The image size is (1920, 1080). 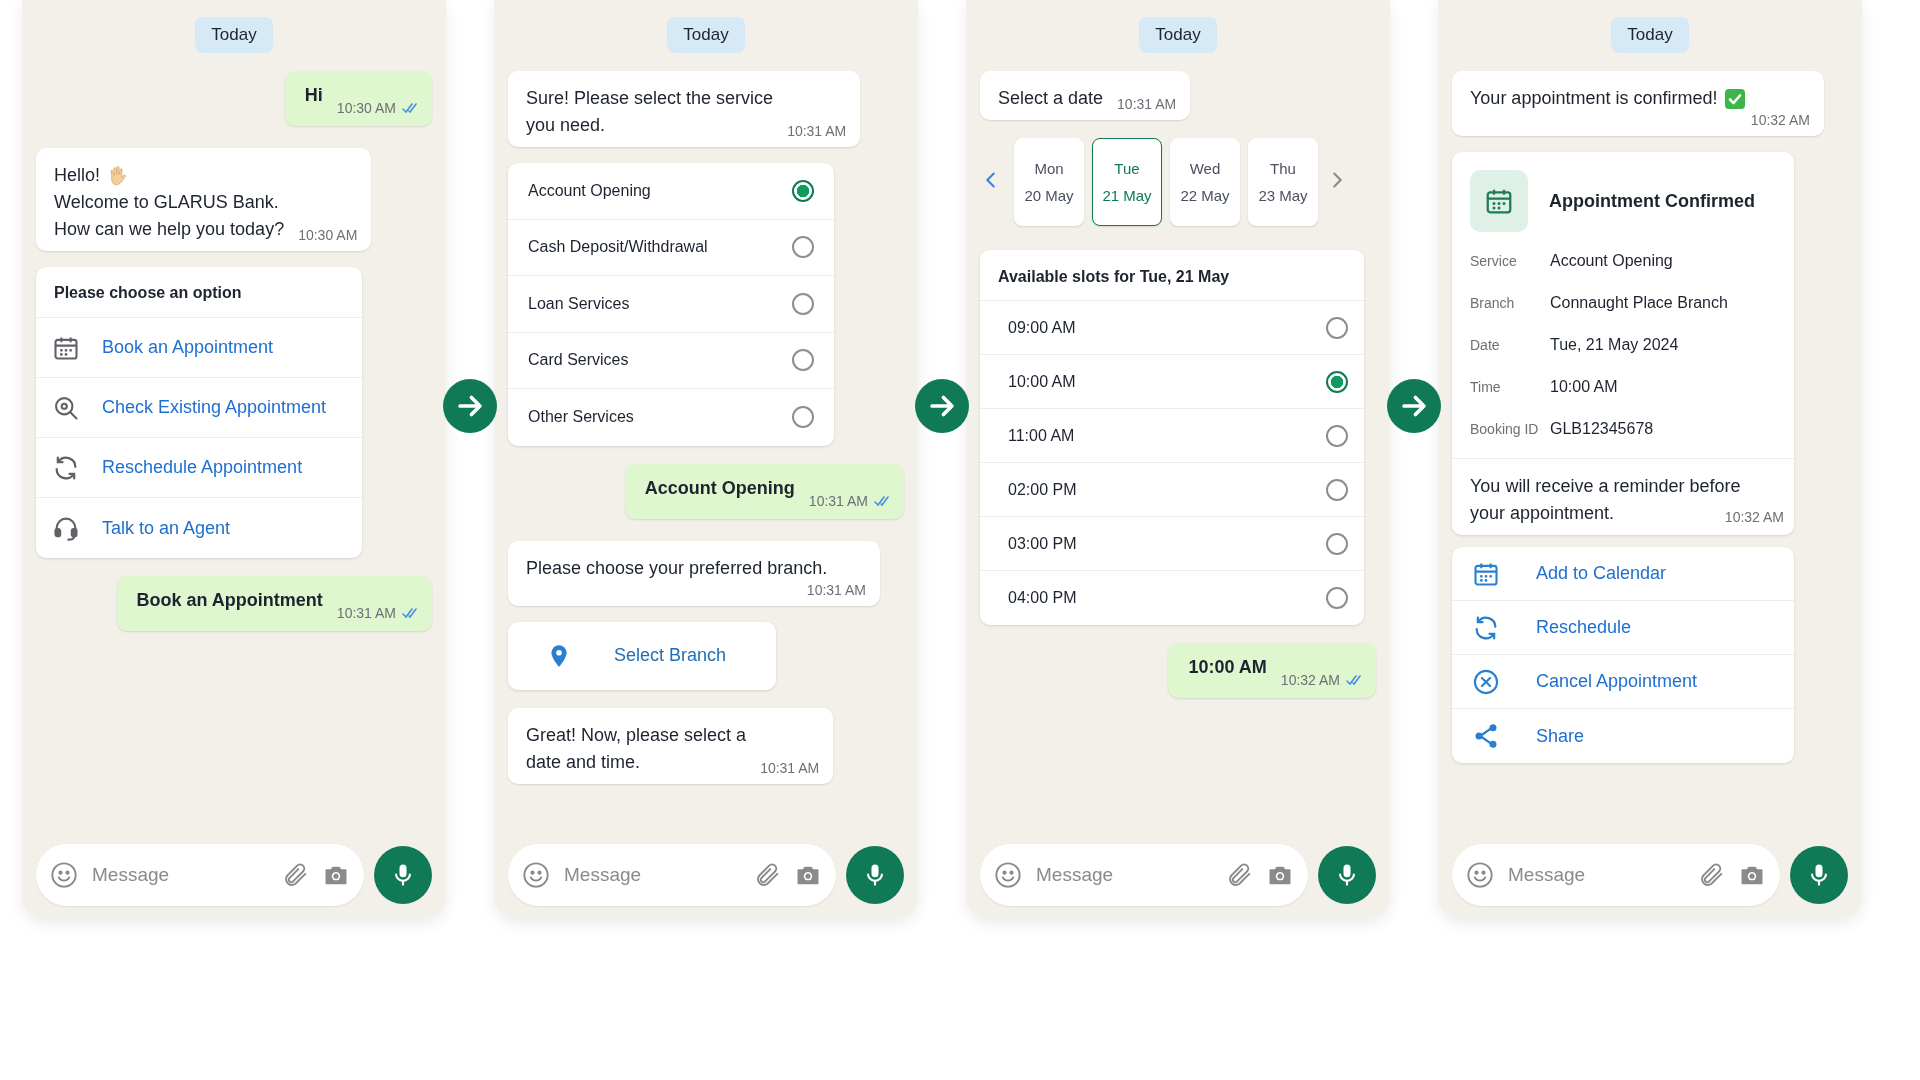 I want to click on message-text: Hello!, so click(x=77, y=175).